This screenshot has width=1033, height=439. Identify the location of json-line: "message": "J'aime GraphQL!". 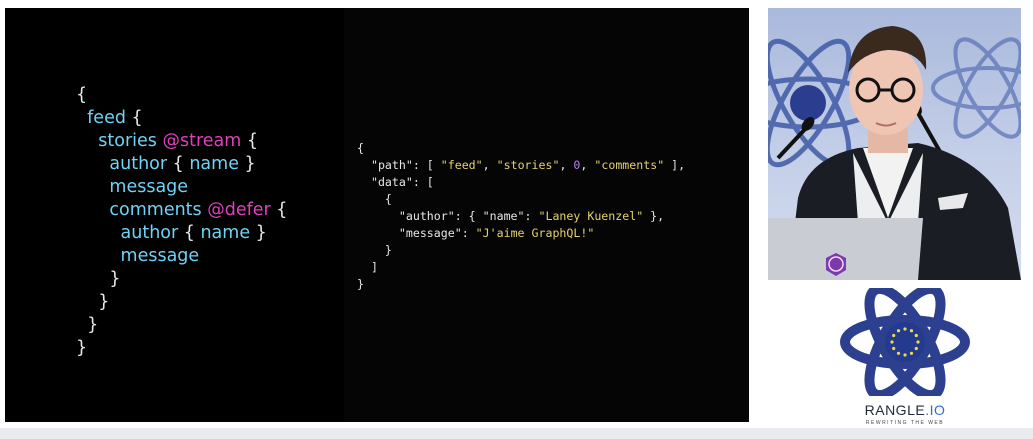
(521, 233).